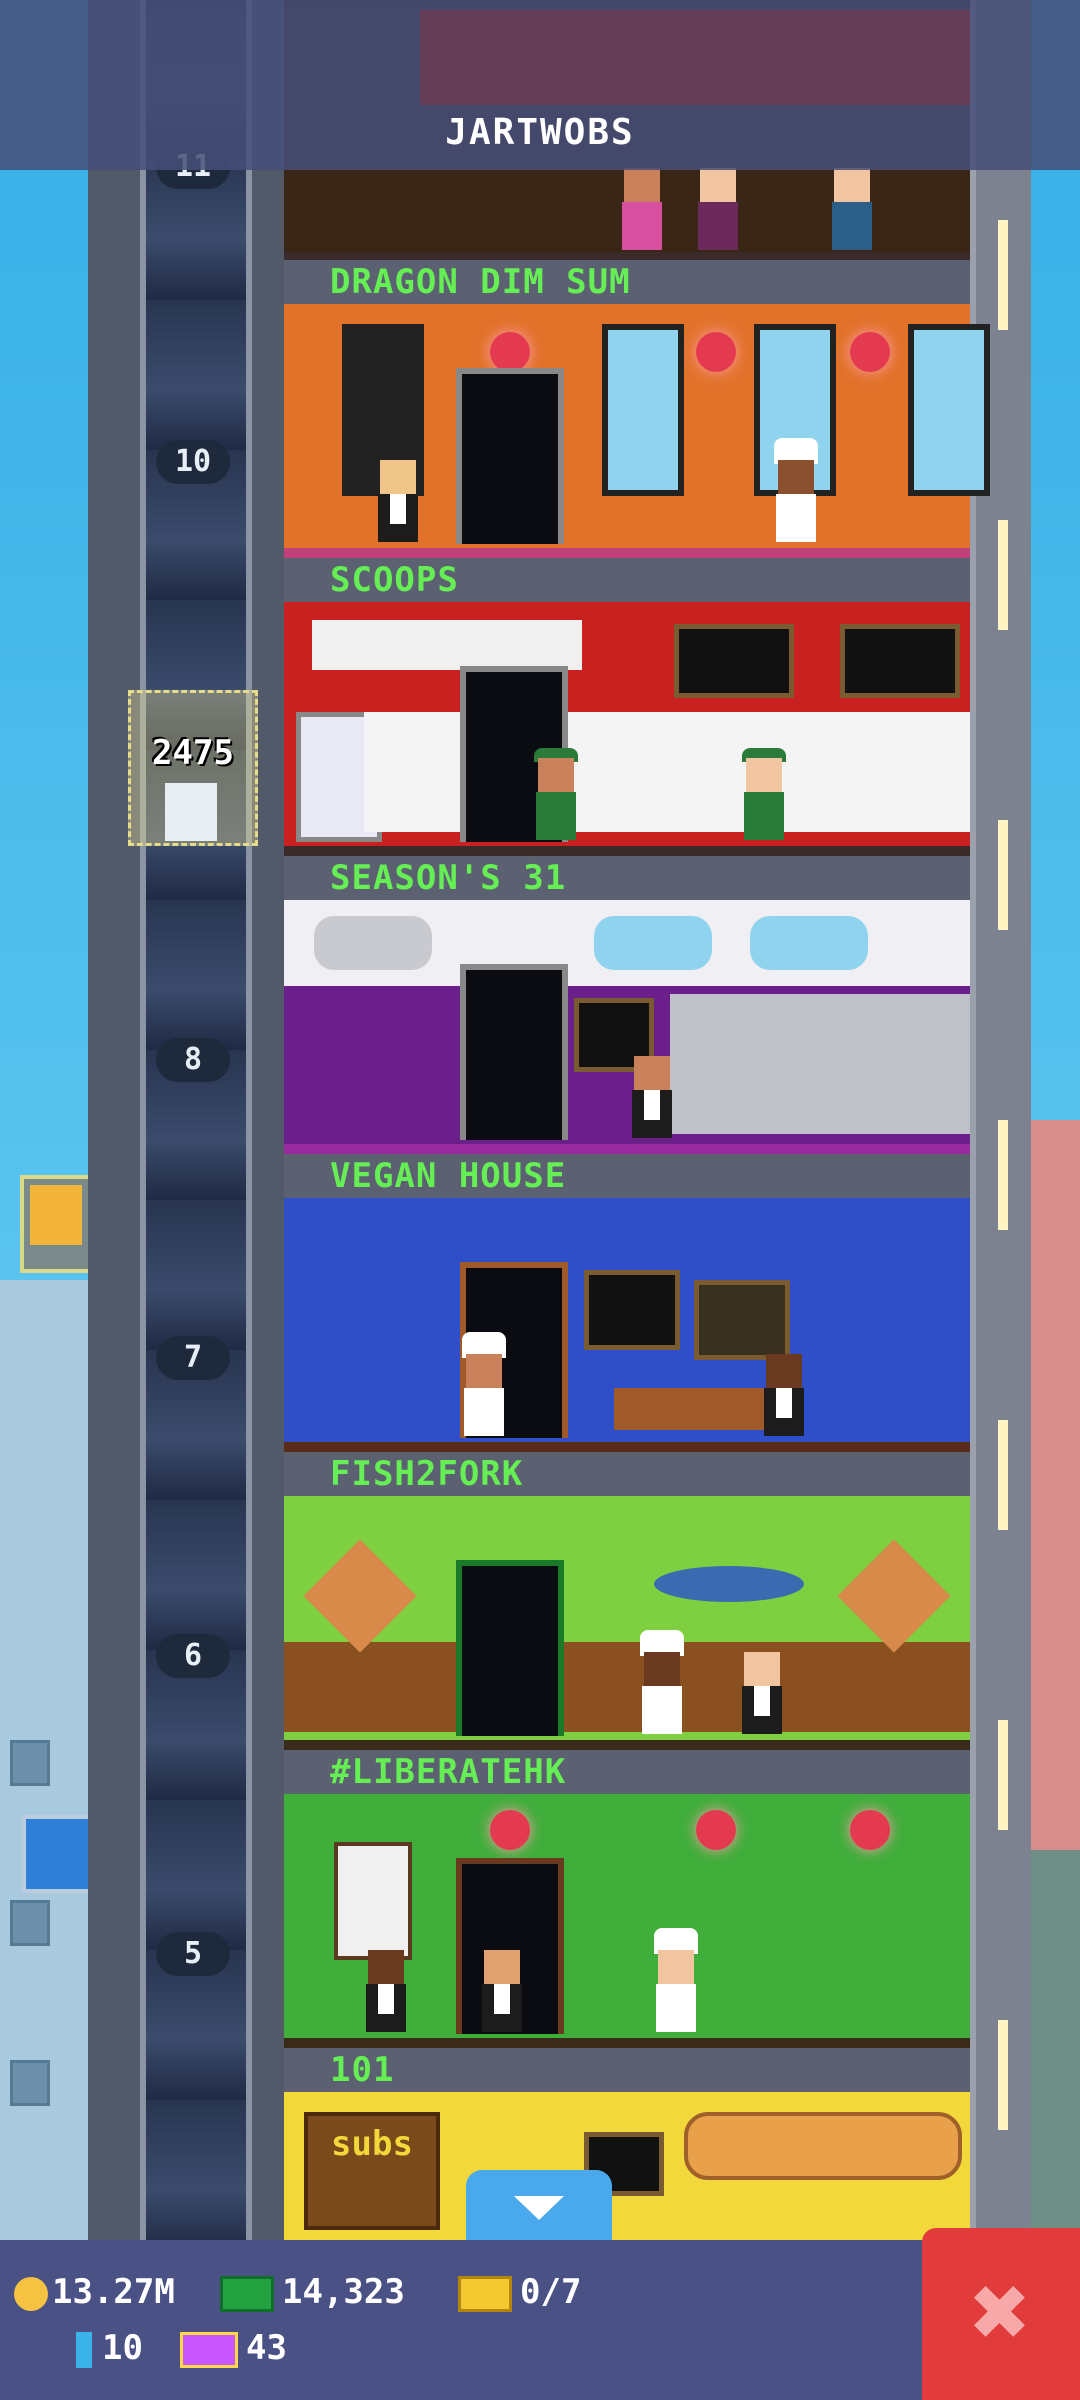 This screenshot has width=1080, height=2400. I want to click on floor-name-label: 101, so click(627, 2070).